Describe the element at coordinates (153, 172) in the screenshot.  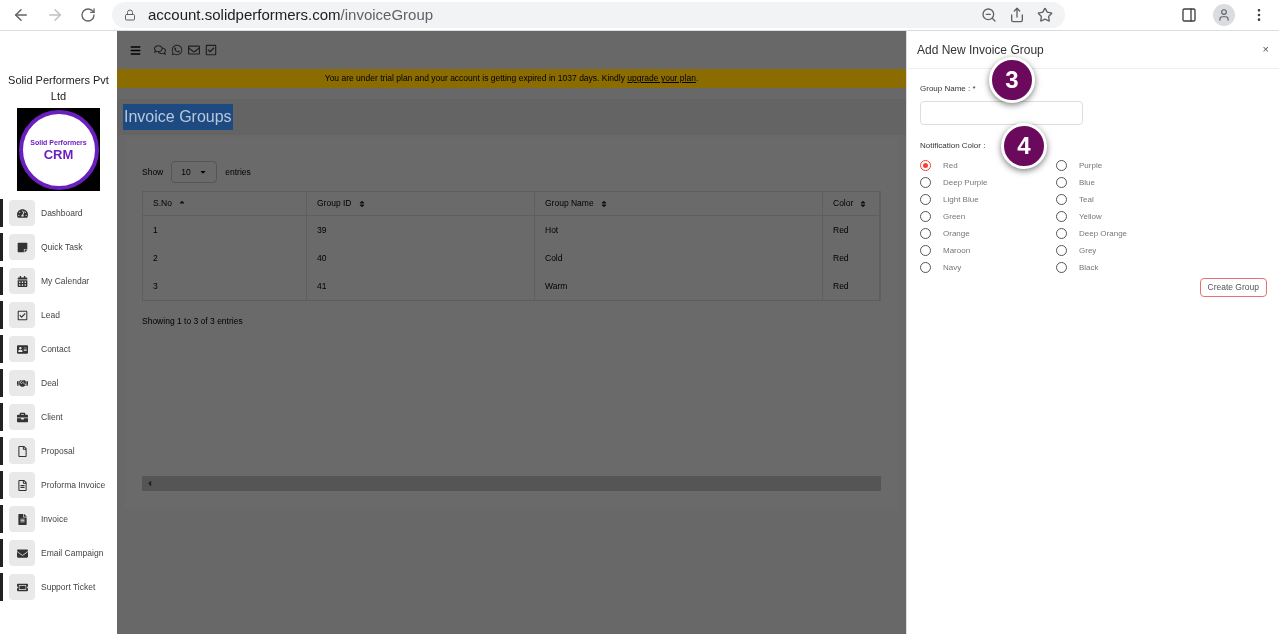
I see `show-label: Show` at that location.